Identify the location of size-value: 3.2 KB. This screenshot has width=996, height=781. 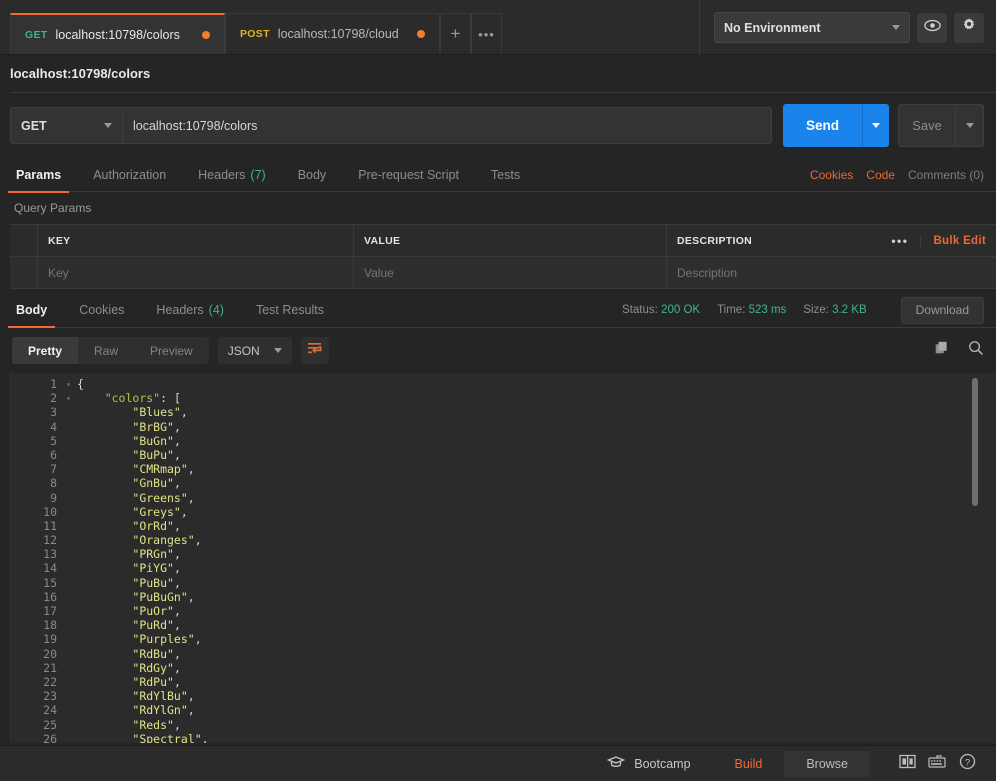
(849, 310).